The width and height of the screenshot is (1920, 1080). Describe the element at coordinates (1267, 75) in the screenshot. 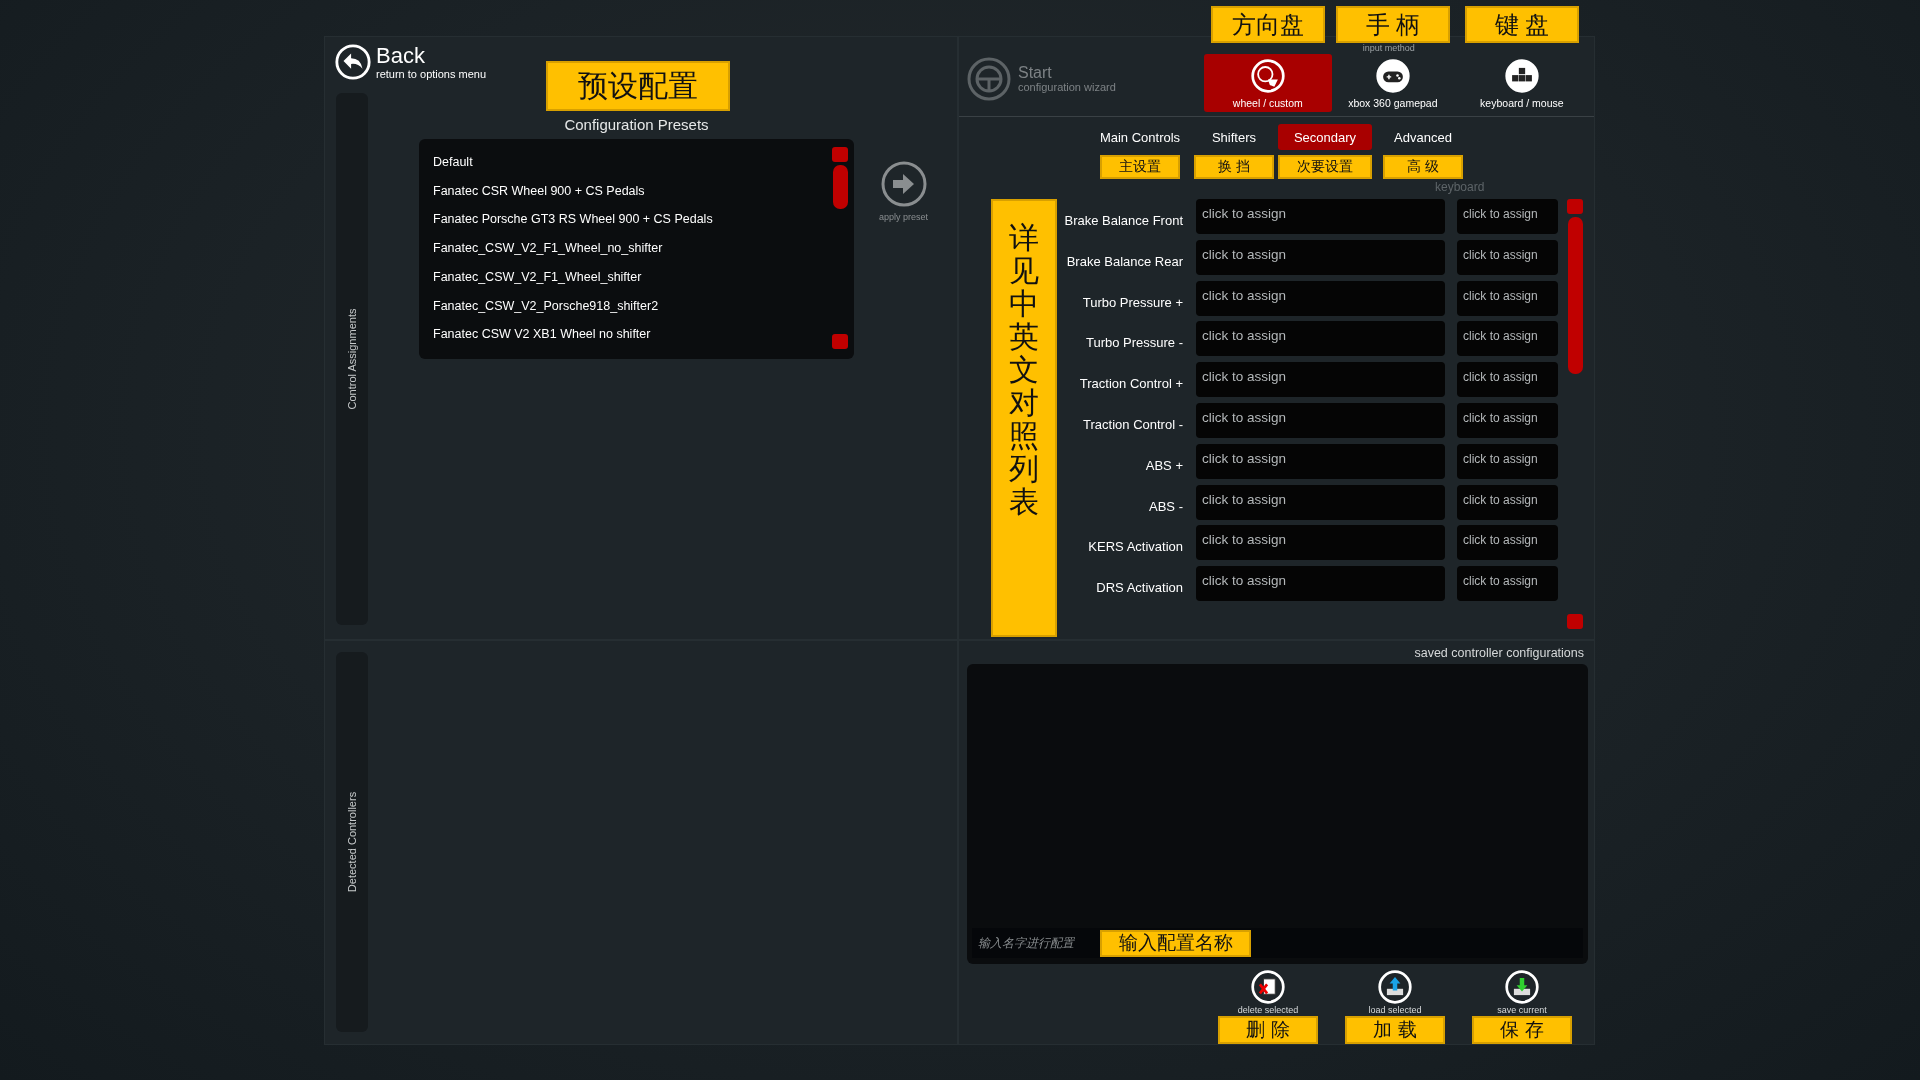

I see `wheel-icon` at that location.